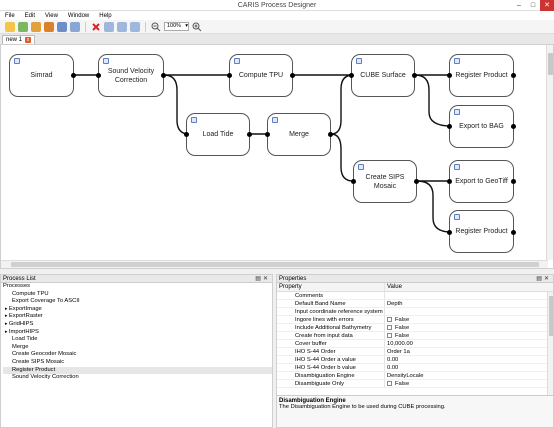 Image resolution: width=554 pixels, height=428 pixels. Describe the element at coordinates (549, 152) in the screenshot. I see `canvas-vertical-scrollbar` at that location.